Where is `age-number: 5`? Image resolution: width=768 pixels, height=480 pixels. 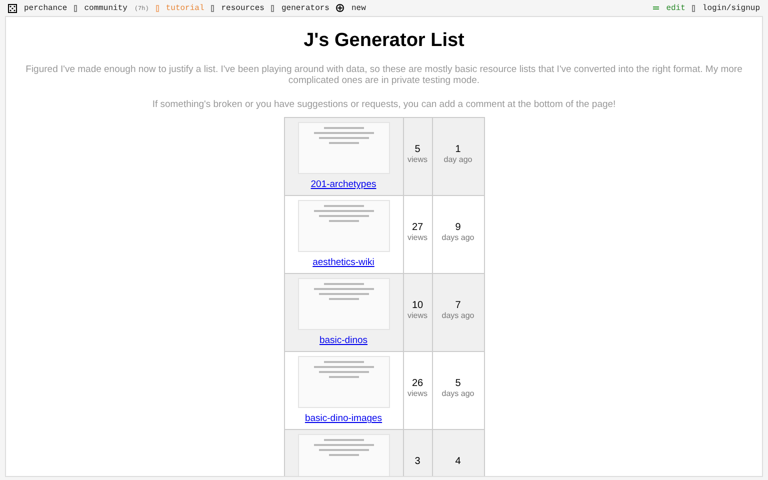 age-number: 5 is located at coordinates (458, 384).